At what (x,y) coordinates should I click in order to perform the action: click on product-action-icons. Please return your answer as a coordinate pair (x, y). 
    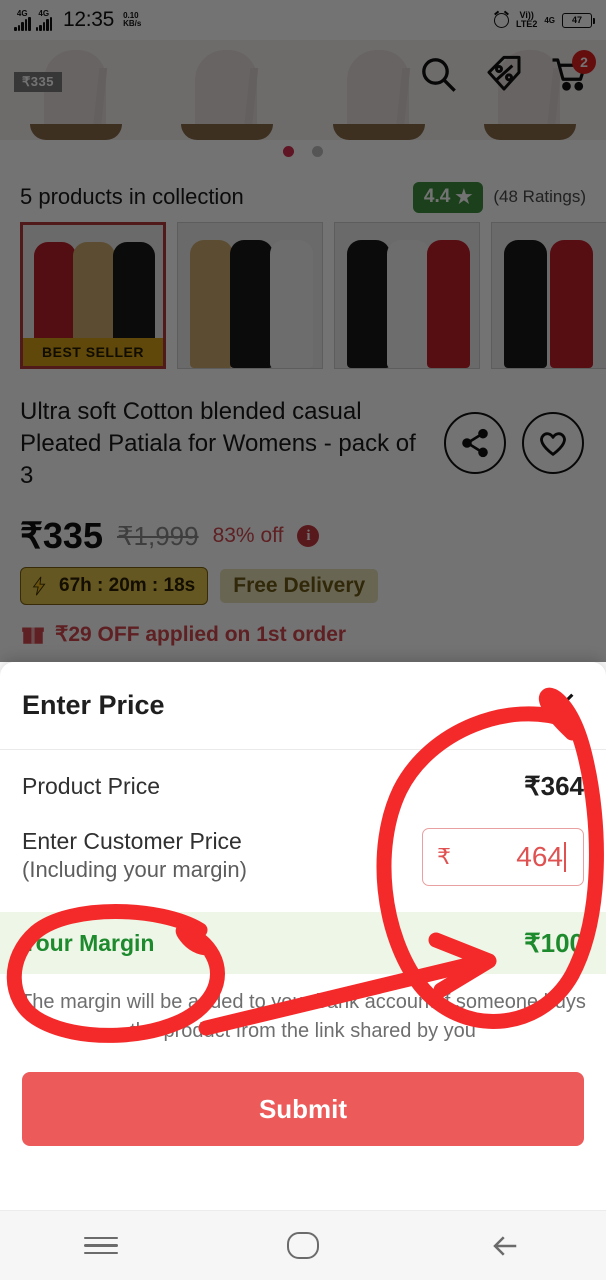
    Looking at the image, I should click on (514, 443).